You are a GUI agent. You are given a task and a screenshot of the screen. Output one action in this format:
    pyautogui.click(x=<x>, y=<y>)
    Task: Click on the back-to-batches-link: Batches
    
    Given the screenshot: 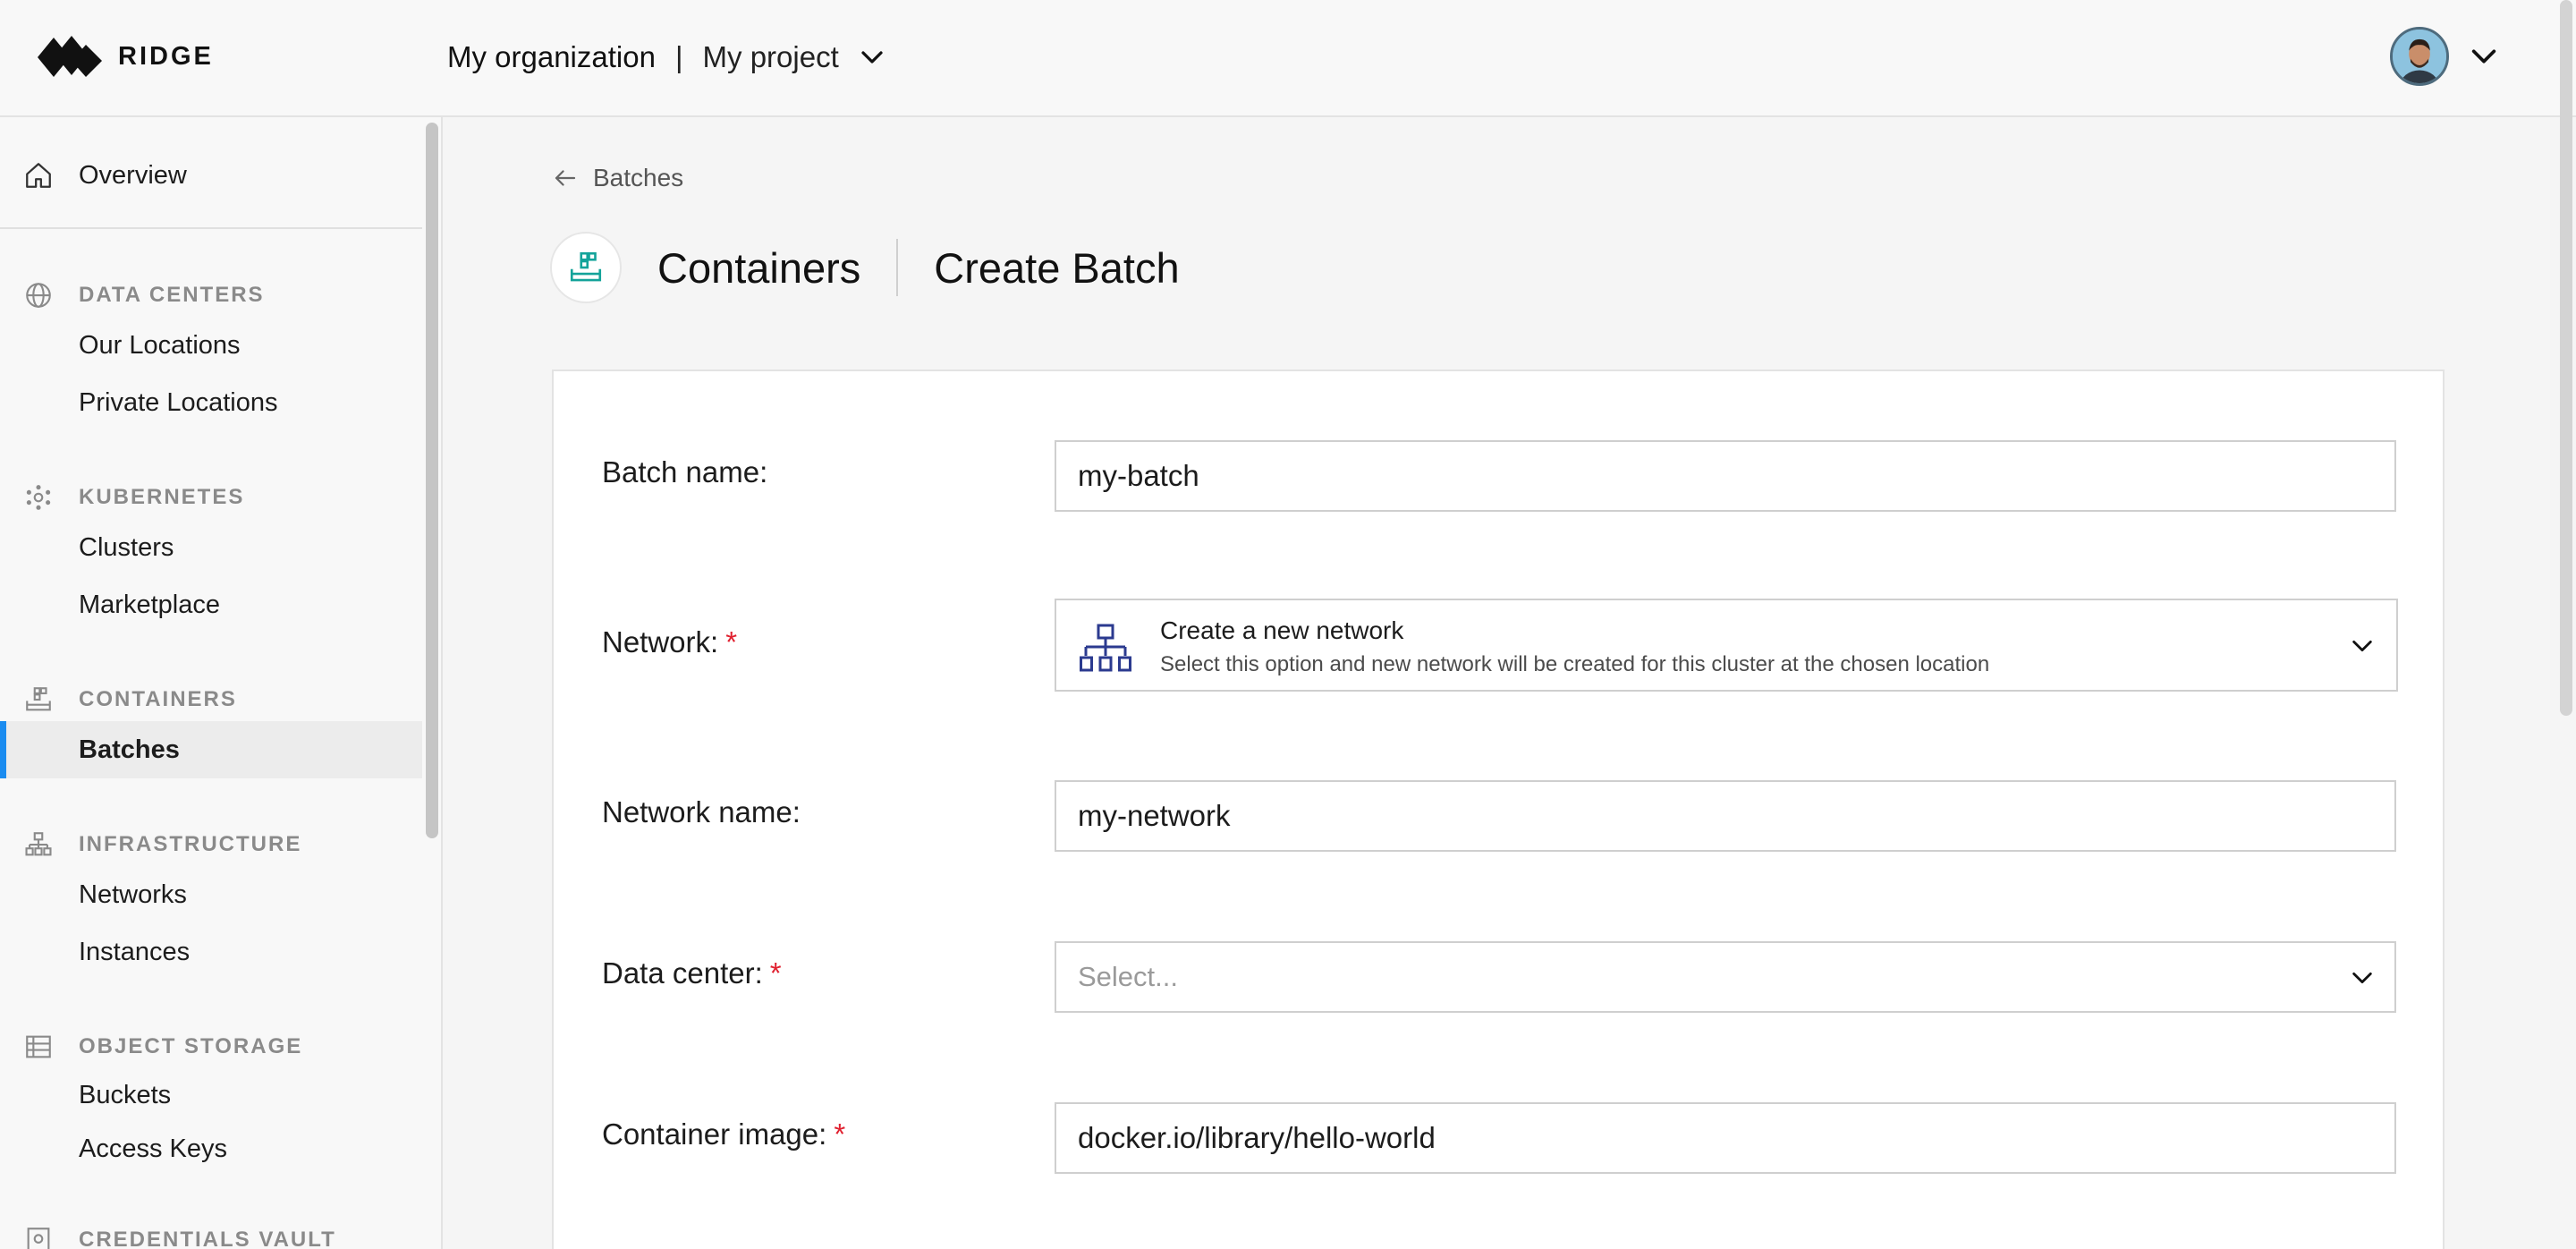 What is the action you would take?
    pyautogui.click(x=617, y=178)
    